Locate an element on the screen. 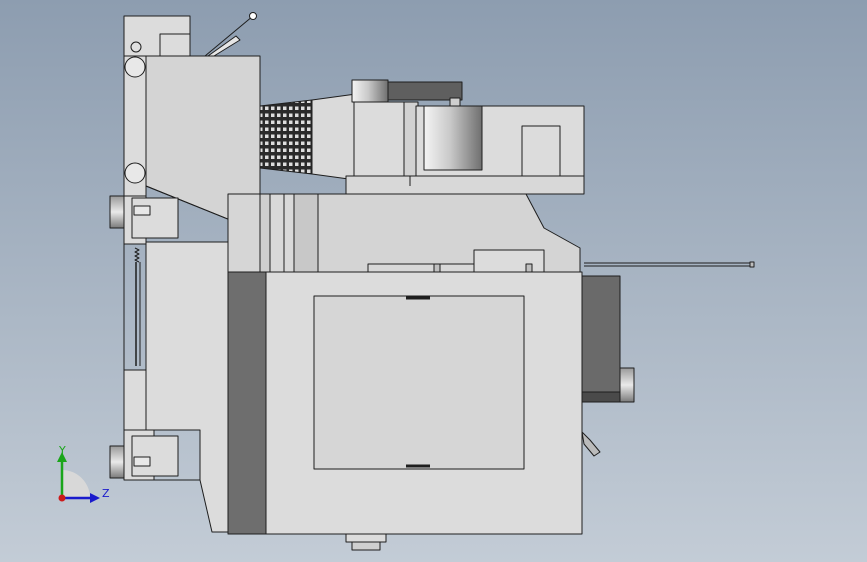 The height and width of the screenshot is (562, 867). probe-rod is located at coordinates (669, 264).